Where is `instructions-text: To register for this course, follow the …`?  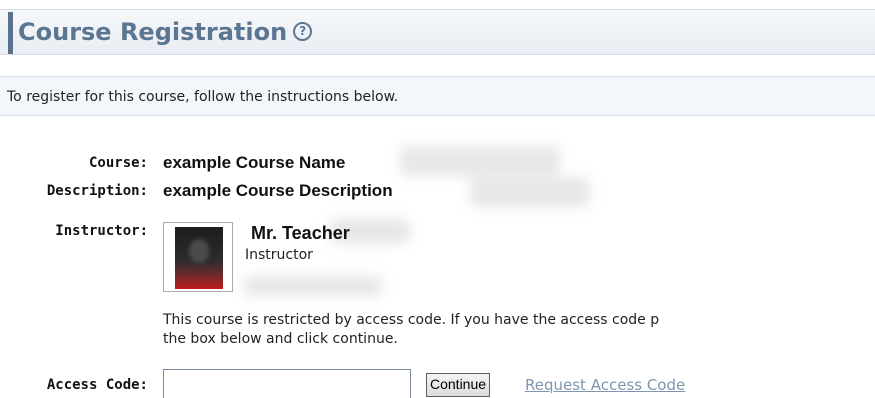
instructions-text: To register for this course, follow the … is located at coordinates (437, 96).